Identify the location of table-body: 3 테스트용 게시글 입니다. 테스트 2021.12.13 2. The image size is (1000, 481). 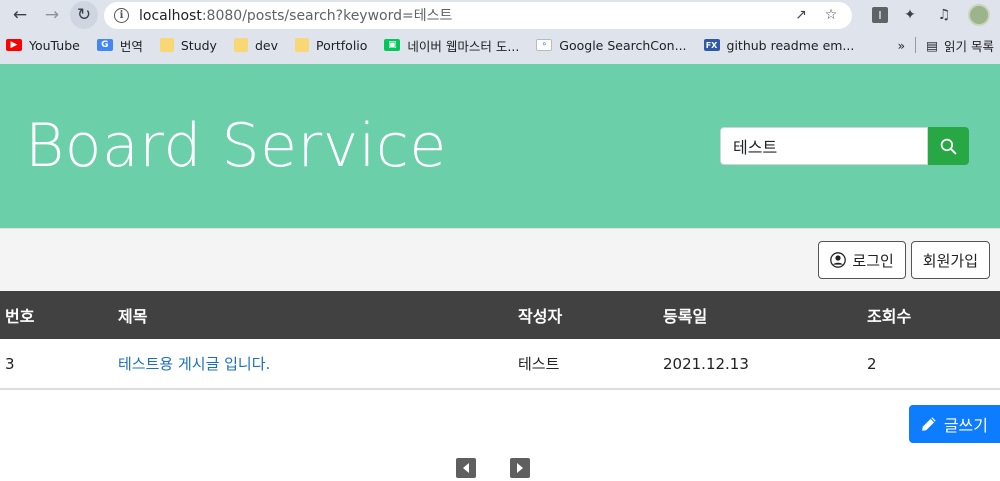
(500, 364).